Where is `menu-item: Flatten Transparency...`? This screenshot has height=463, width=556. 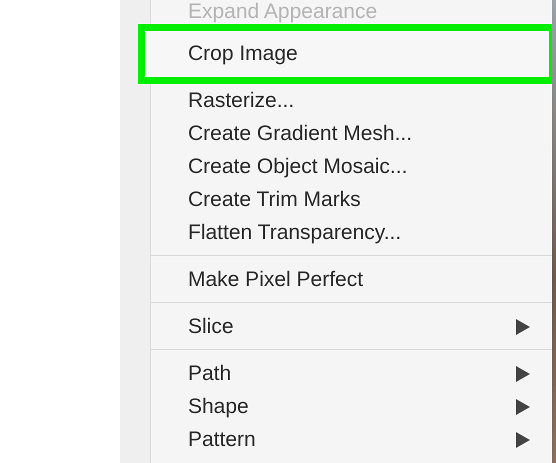 menu-item: Flatten Transparency... is located at coordinates (351, 232).